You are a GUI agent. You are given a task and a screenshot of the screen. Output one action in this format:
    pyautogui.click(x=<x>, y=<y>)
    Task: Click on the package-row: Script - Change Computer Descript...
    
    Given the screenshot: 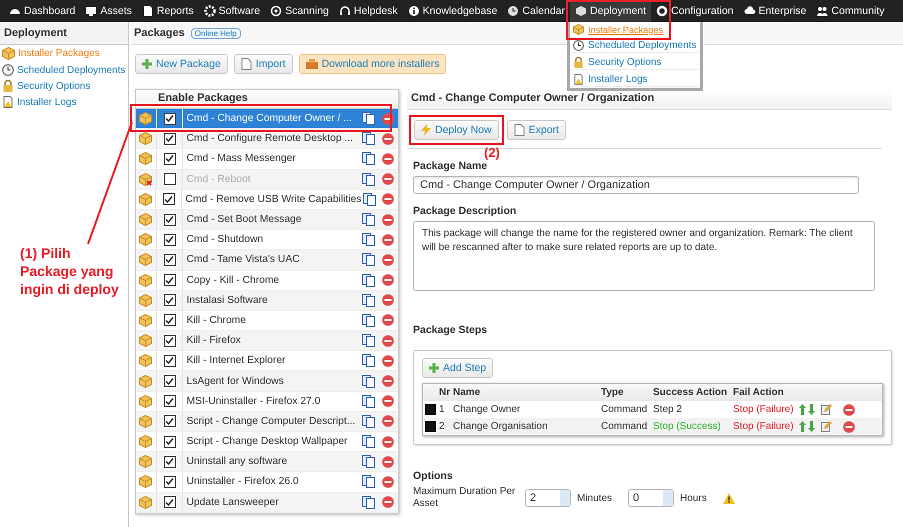 What is the action you would take?
    pyautogui.click(x=267, y=422)
    